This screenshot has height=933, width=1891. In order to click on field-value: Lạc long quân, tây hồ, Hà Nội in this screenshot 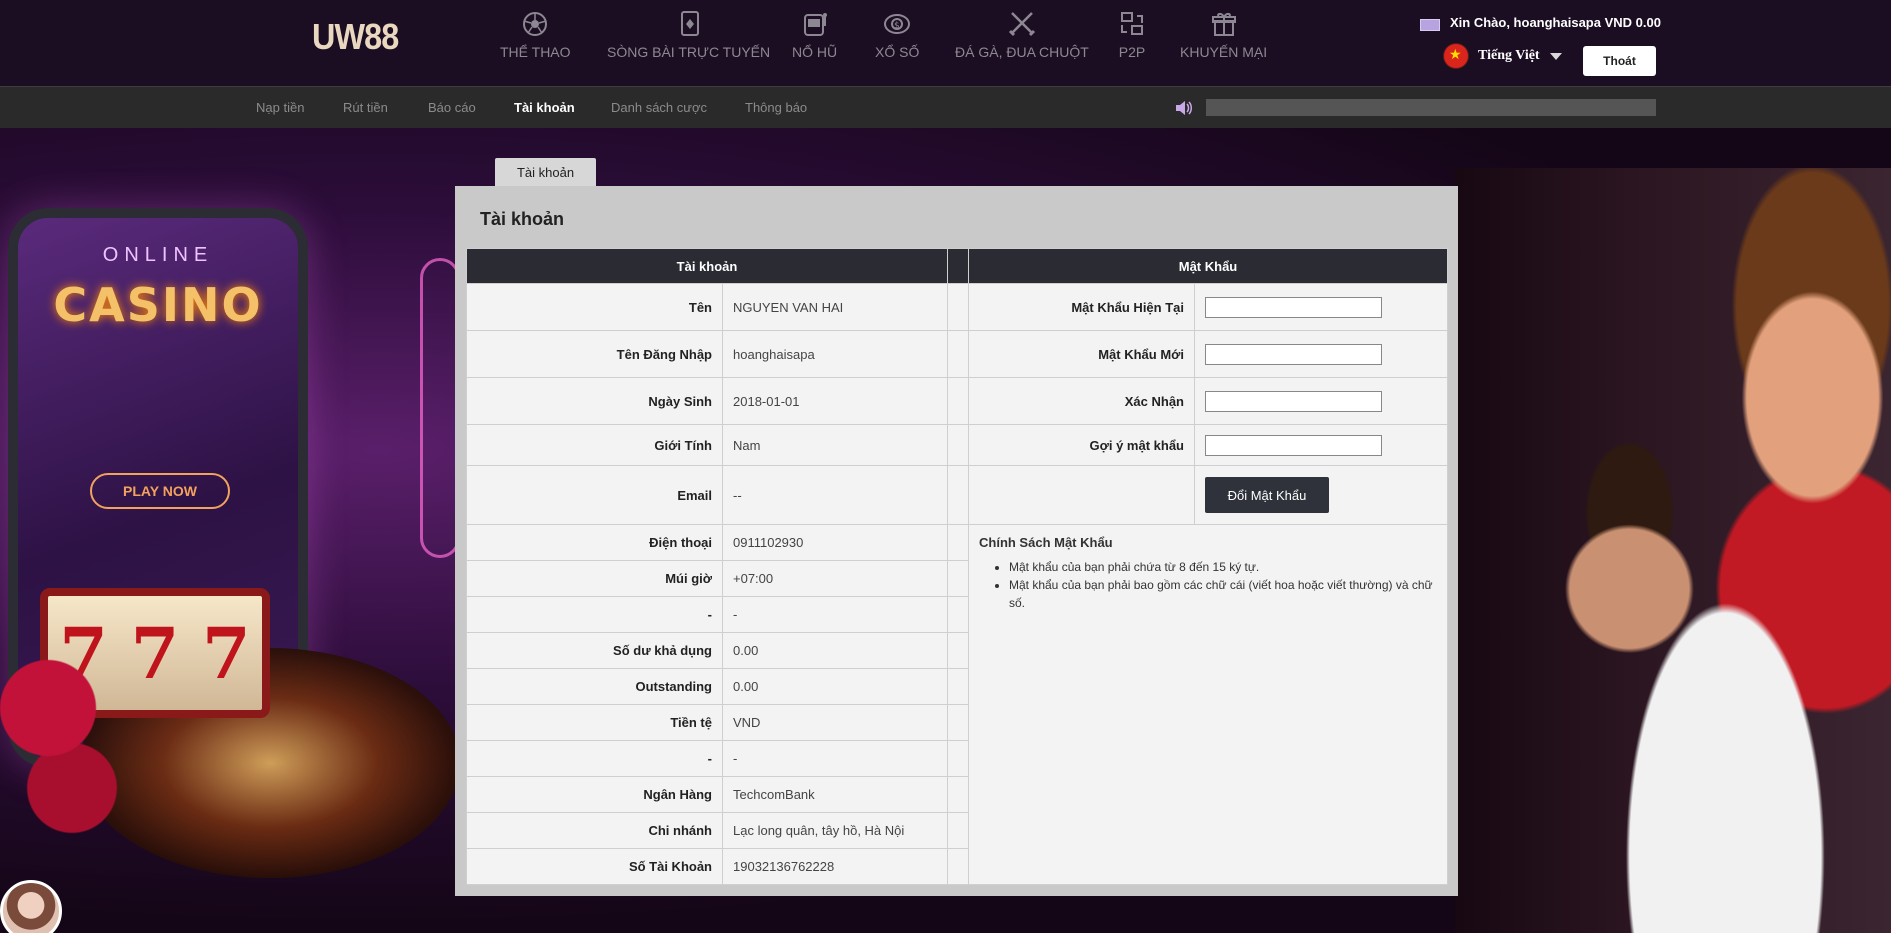, I will do `click(835, 830)`.